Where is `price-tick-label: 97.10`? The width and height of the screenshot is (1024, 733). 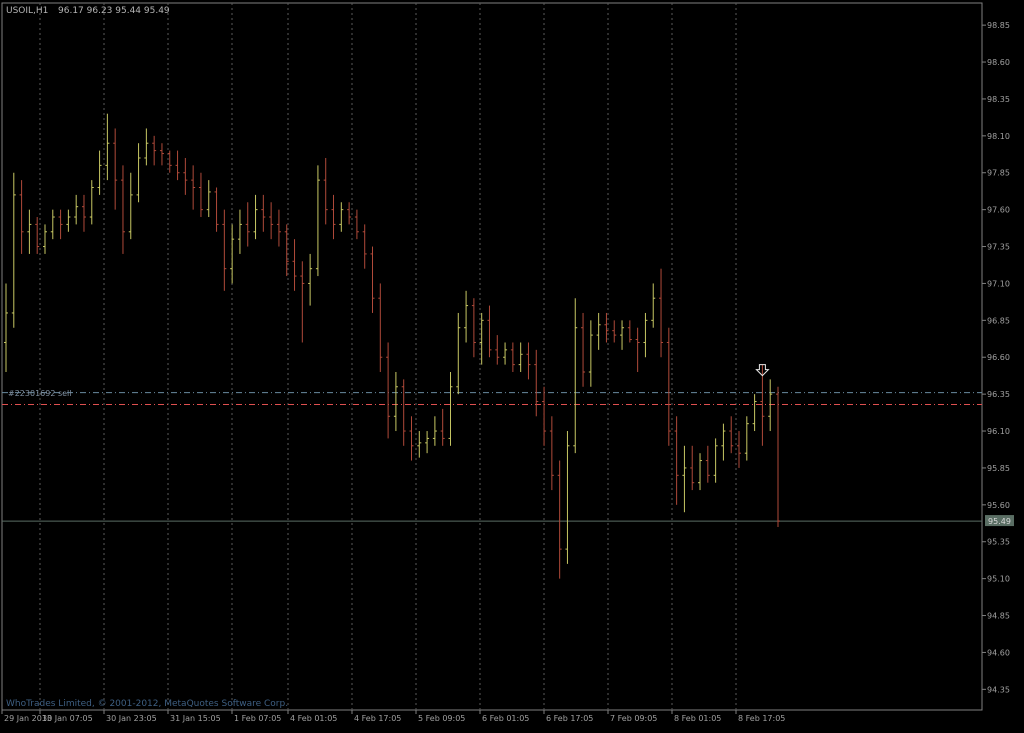 price-tick-label: 97.10 is located at coordinates (998, 283).